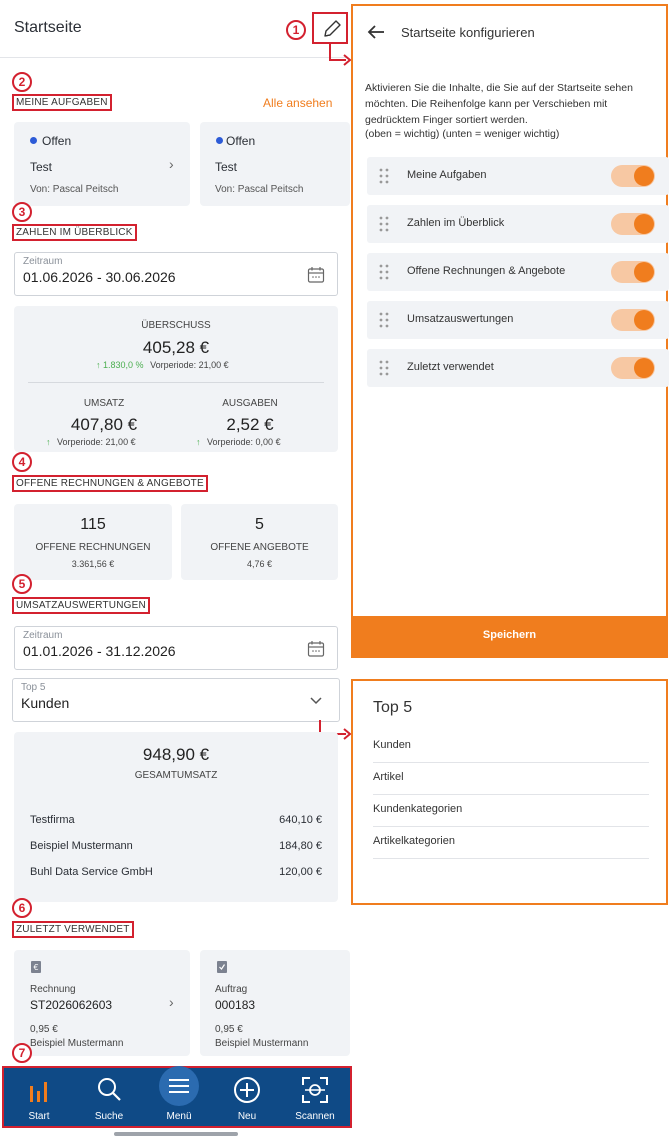 The width and height of the screenshot is (670, 1140). What do you see at coordinates (518, 224) in the screenshot?
I see `config-row-overview: Zahlen im Überblick` at bounding box center [518, 224].